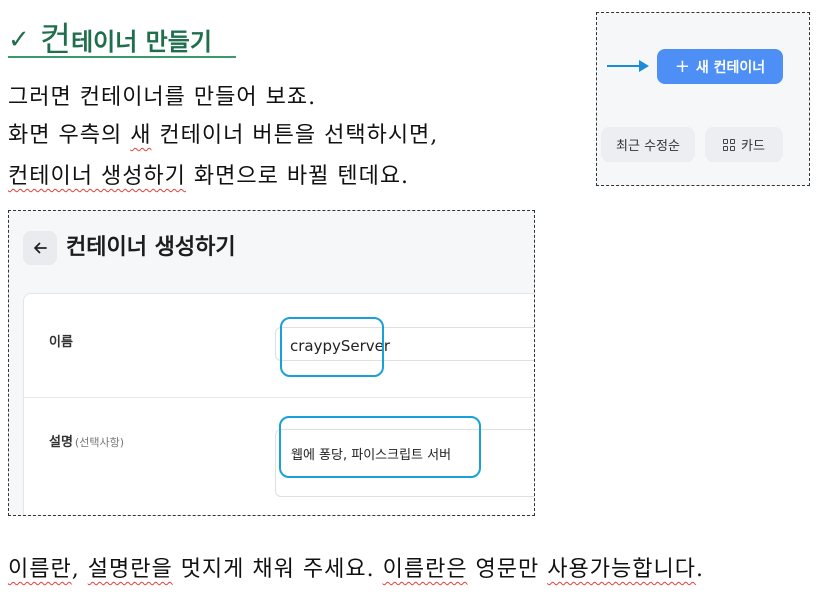 This screenshot has width=816, height=596. Describe the element at coordinates (648, 144) in the screenshot. I see `sort-recent-button: 최근 수정순` at that location.